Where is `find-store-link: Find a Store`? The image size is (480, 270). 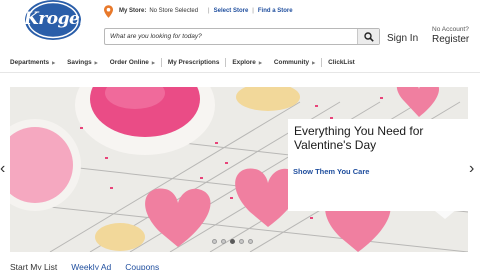
find-store-link: Find a Store is located at coordinates (275, 11).